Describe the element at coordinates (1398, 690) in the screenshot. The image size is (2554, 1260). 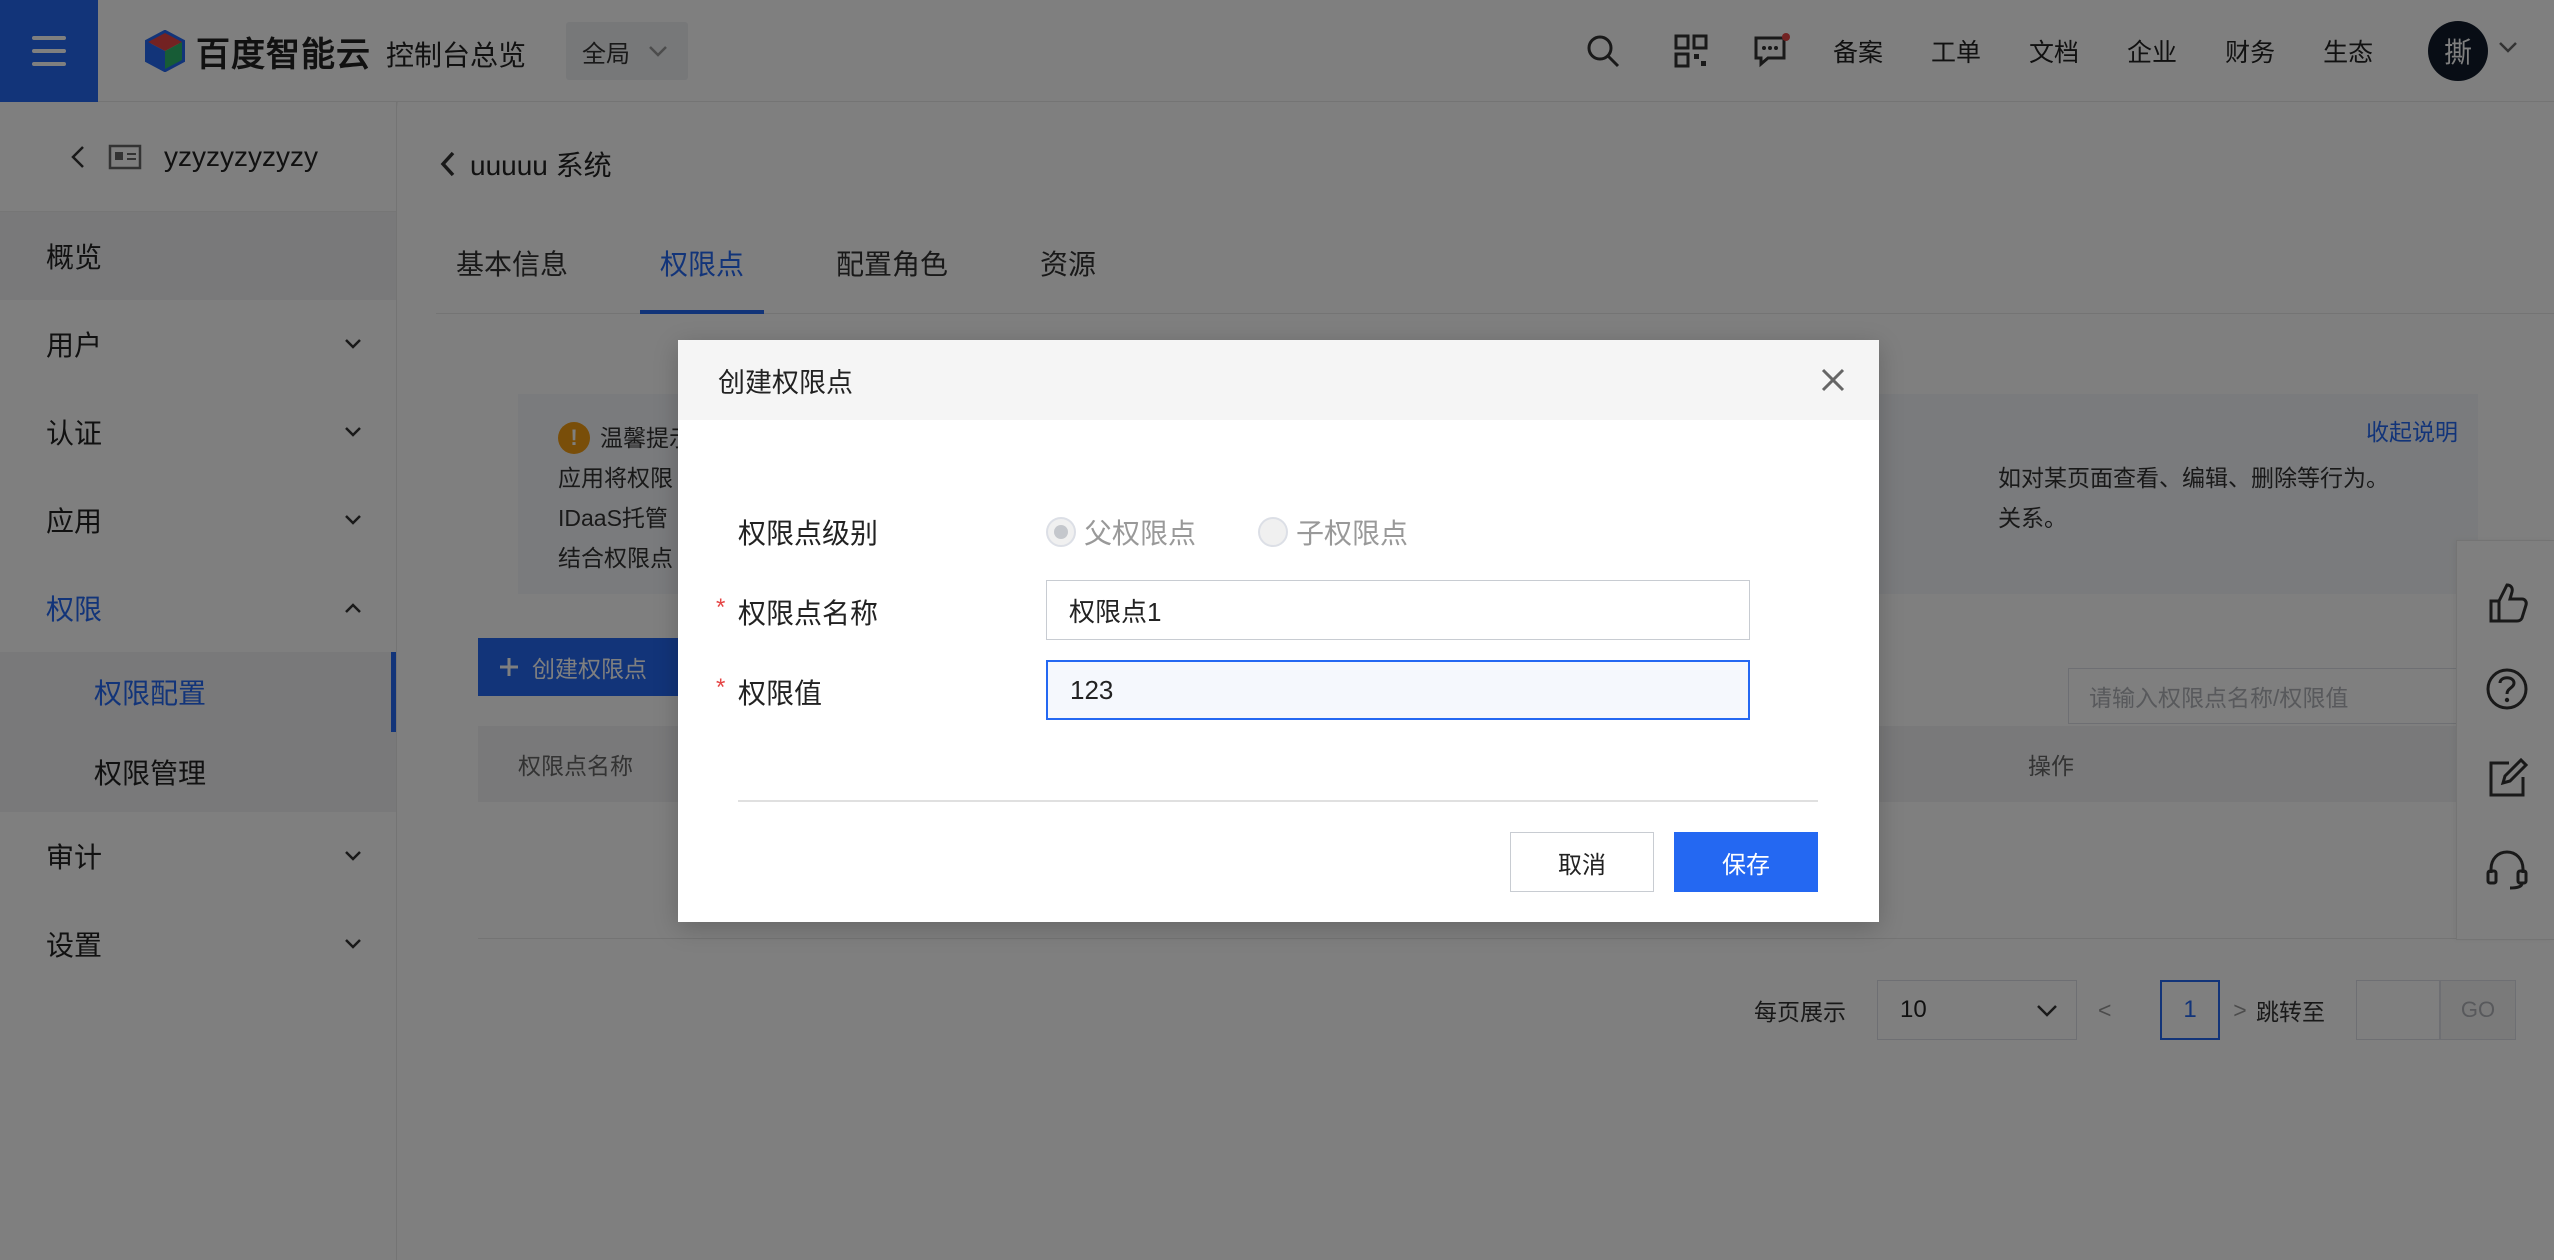
I see `permission-value-input: 123` at that location.